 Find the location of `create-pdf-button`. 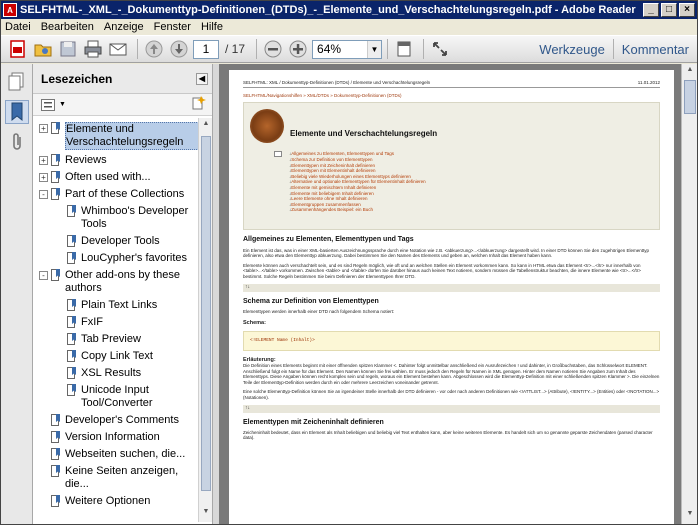

create-pdf-button is located at coordinates (18, 49).